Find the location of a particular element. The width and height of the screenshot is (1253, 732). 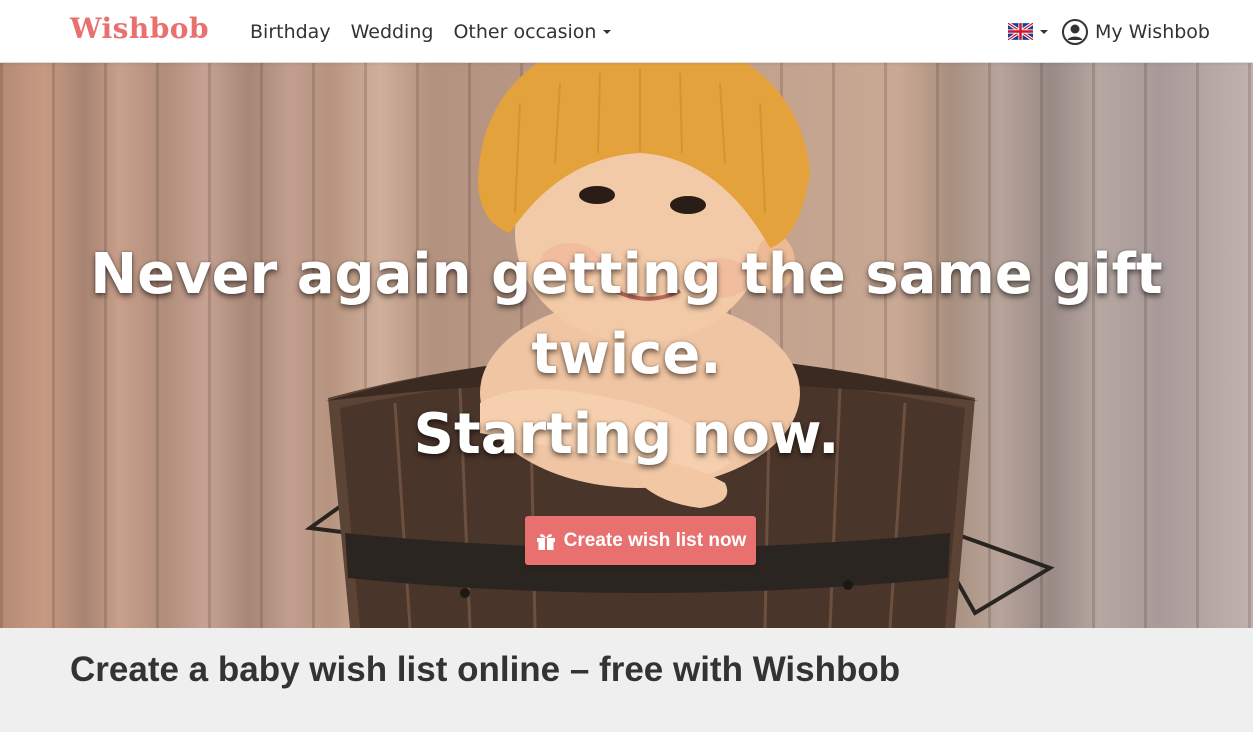

main-nav: Birthday Wedding Other occasion is located at coordinates (440, 31).